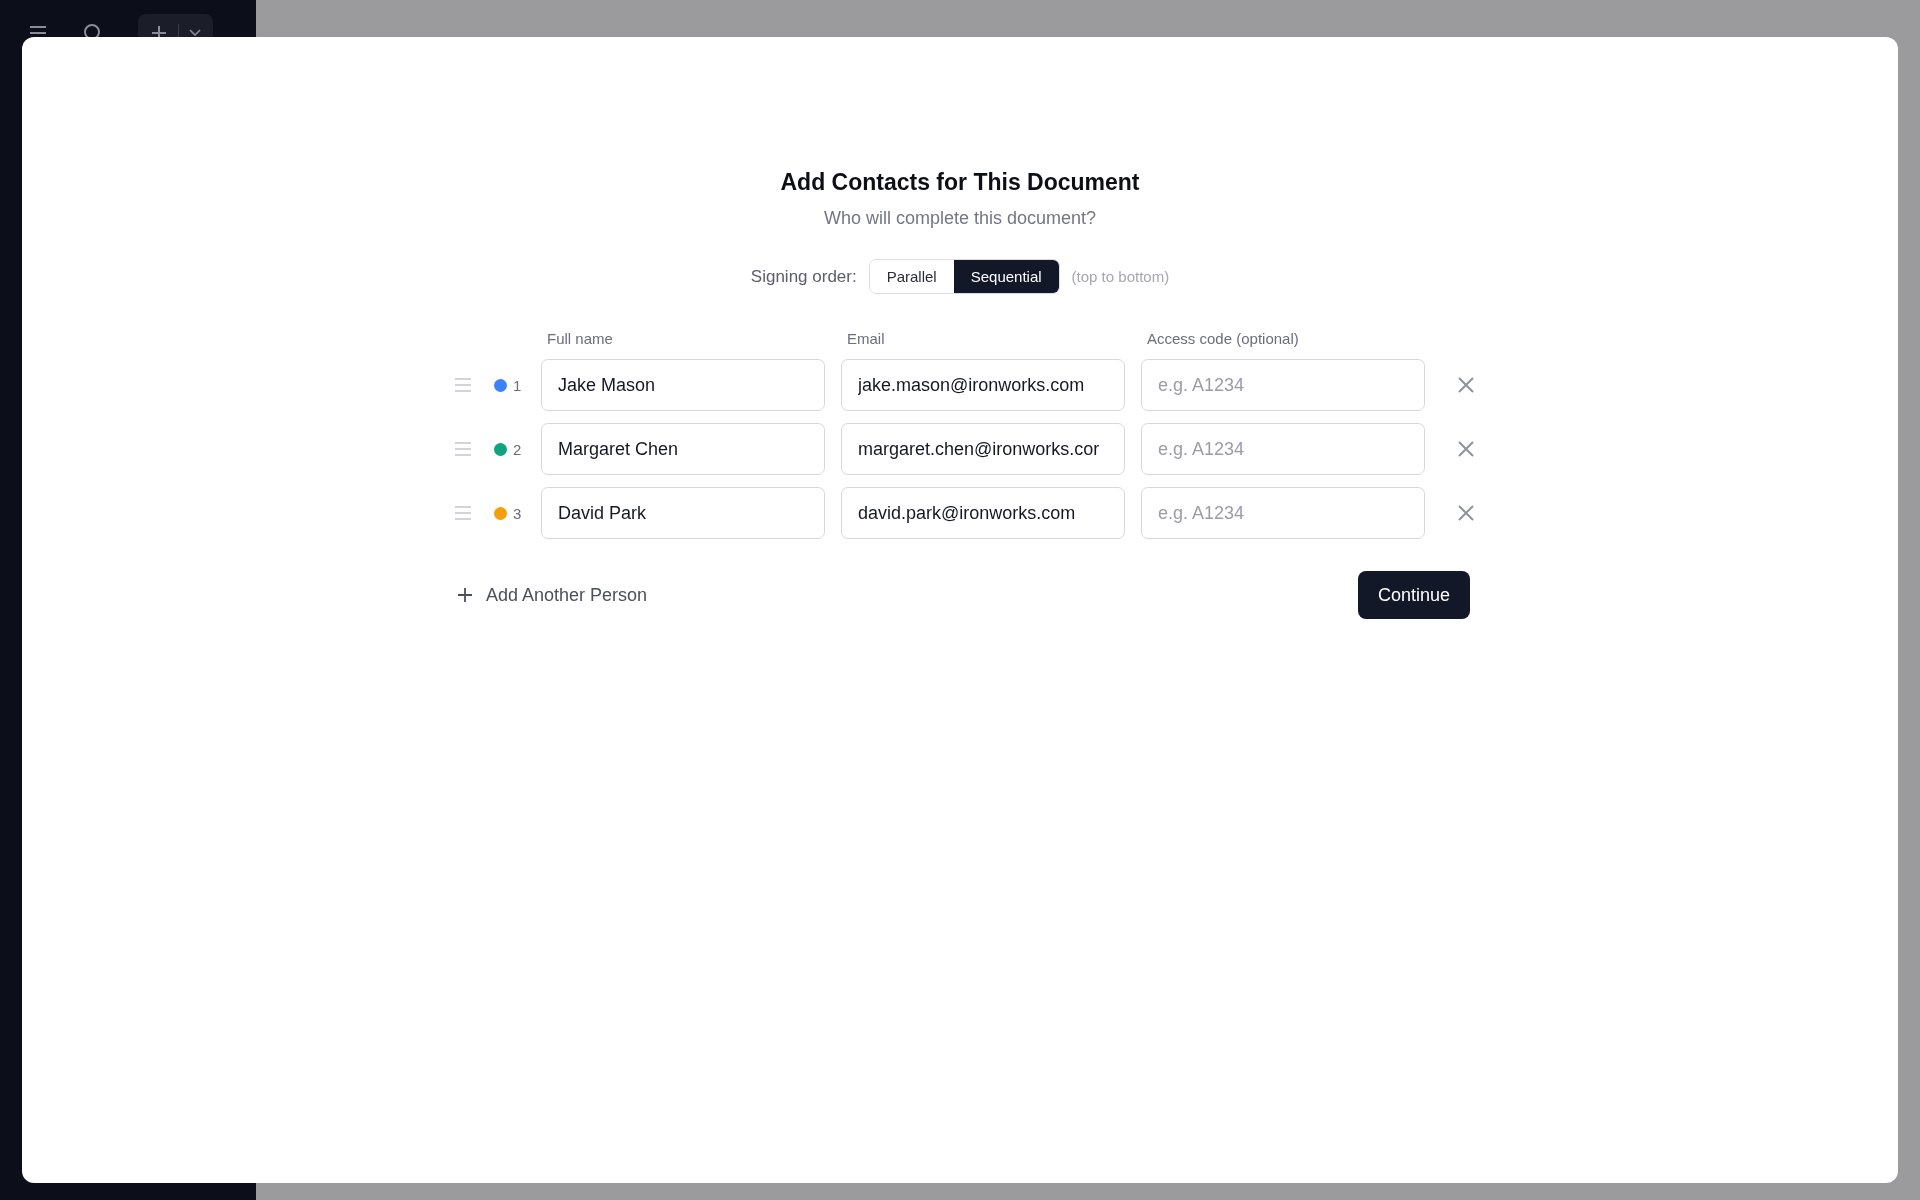 The image size is (1920, 1200). Describe the element at coordinates (517, 513) in the screenshot. I see `order-number: 3` at that location.